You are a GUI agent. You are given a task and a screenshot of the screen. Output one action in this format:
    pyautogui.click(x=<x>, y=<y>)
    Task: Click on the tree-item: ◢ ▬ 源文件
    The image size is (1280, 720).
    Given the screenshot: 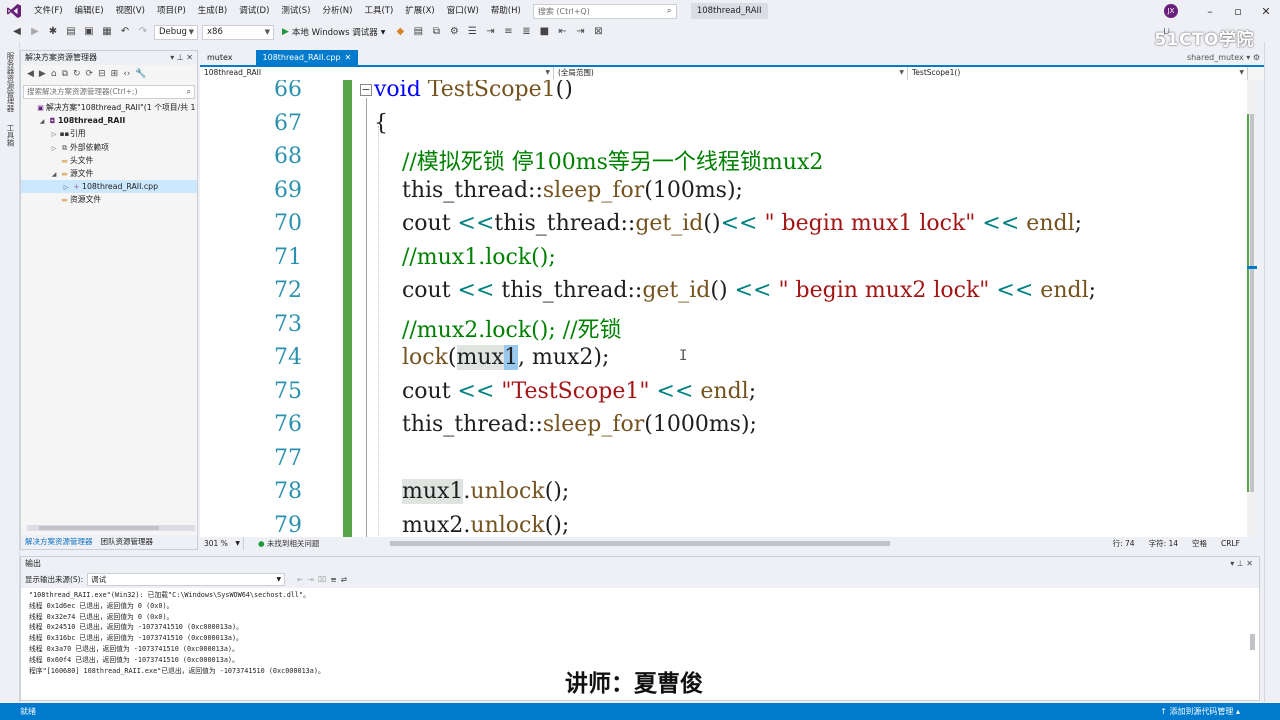 What is the action you would take?
    pyautogui.click(x=109, y=173)
    